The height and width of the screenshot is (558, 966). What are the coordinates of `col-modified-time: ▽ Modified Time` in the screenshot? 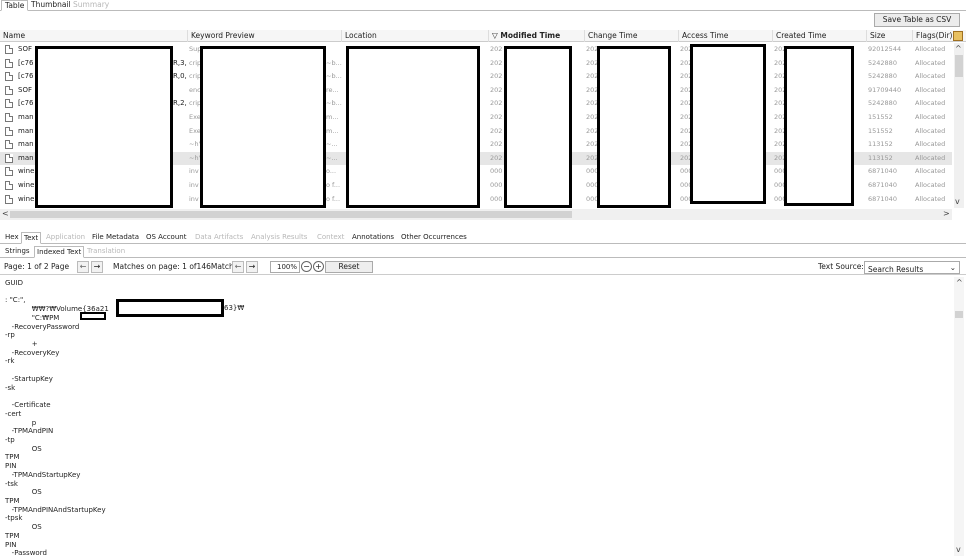 It's located at (536, 36).